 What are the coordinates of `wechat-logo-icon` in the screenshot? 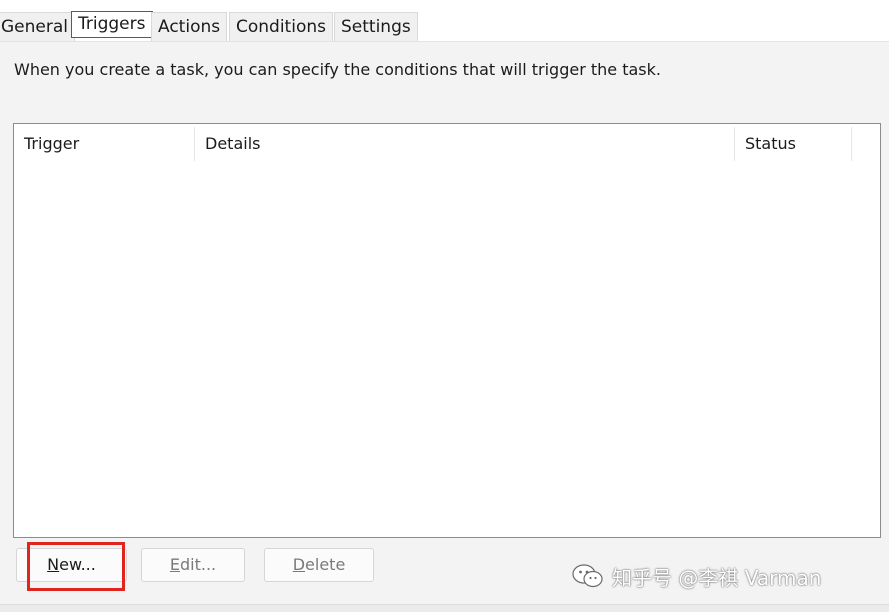 It's located at (587, 576).